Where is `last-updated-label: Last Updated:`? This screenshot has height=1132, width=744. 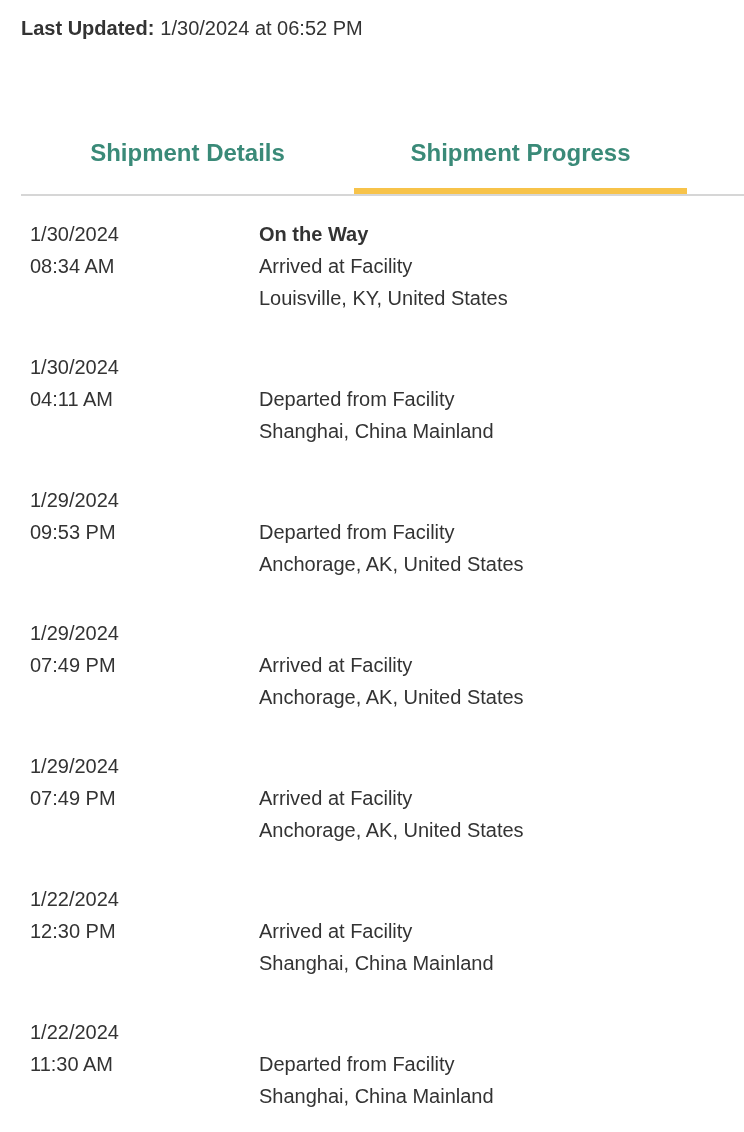 last-updated-label: Last Updated: is located at coordinates (88, 28).